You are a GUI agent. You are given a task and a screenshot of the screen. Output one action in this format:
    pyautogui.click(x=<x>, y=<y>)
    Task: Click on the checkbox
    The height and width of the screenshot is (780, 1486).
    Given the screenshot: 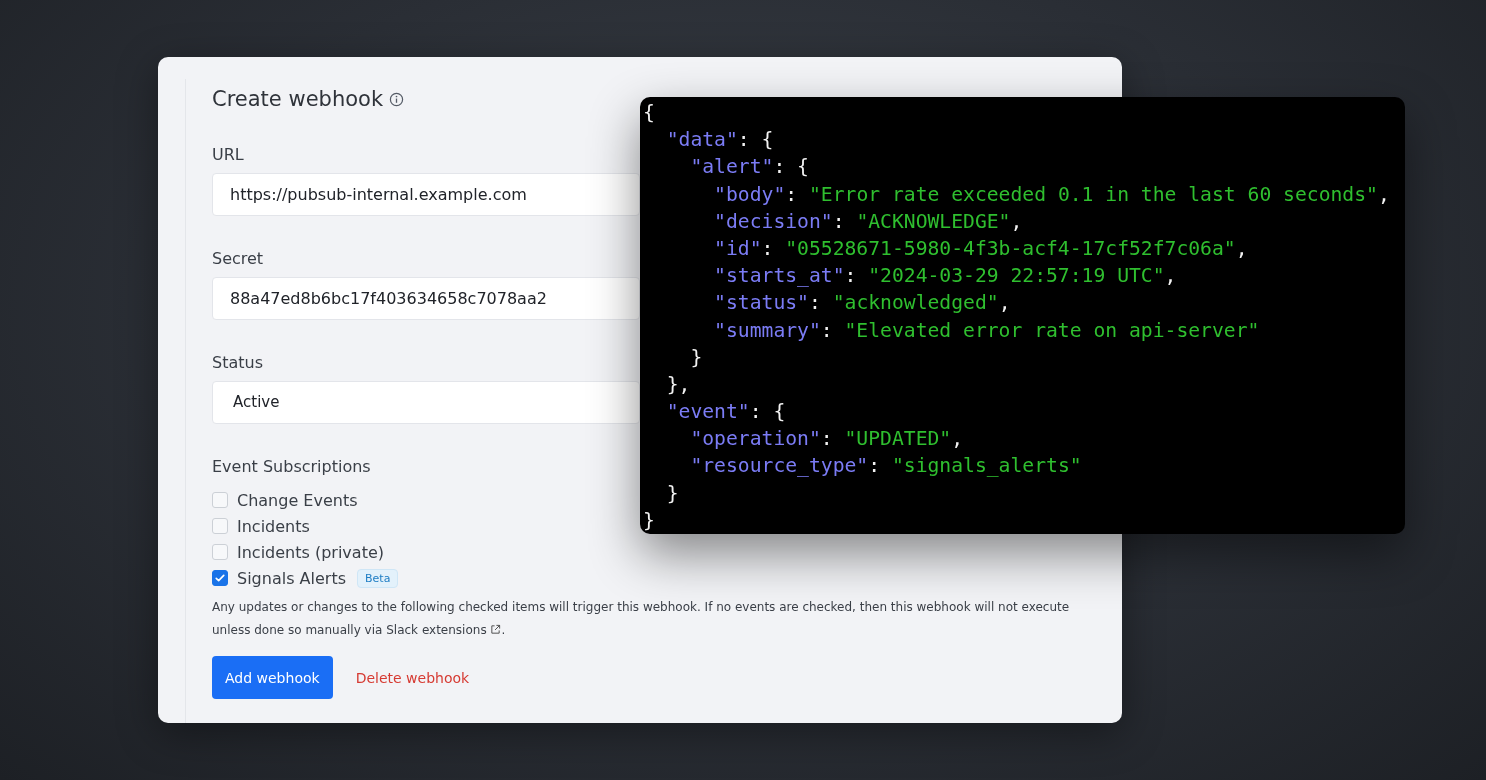 What is the action you would take?
    pyautogui.click(x=220, y=578)
    